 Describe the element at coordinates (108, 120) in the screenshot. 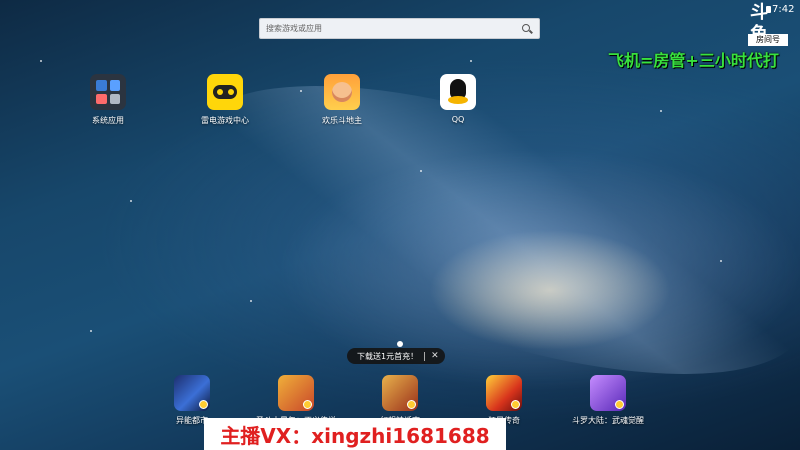

I see `app-label: 系统应用` at that location.